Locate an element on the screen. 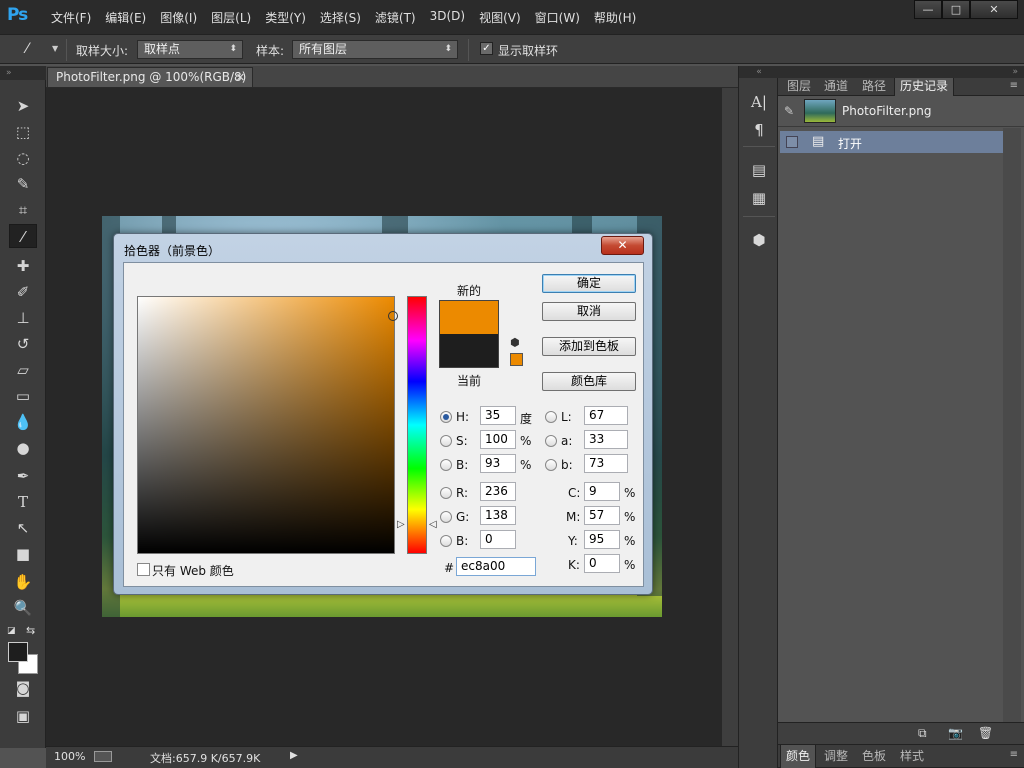 The width and height of the screenshot is (1024, 768). quick-mask-icon: ◙ is located at coordinates (23, 688).